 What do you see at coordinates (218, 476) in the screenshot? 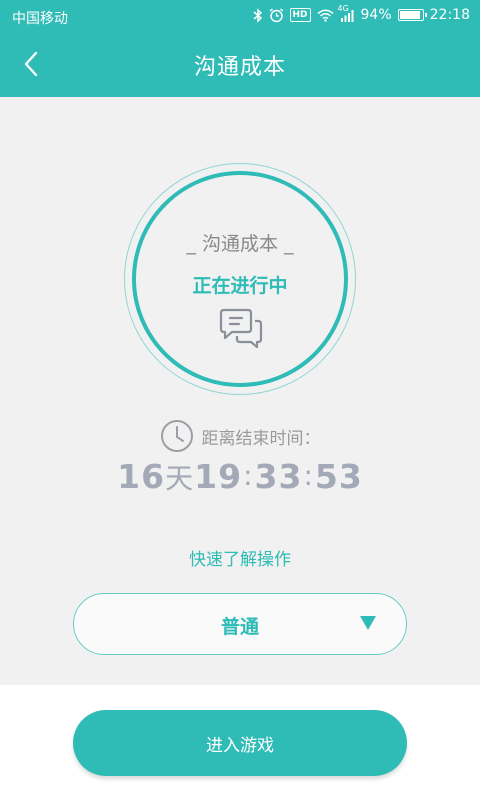
I see `countdown-hours: 19` at bounding box center [218, 476].